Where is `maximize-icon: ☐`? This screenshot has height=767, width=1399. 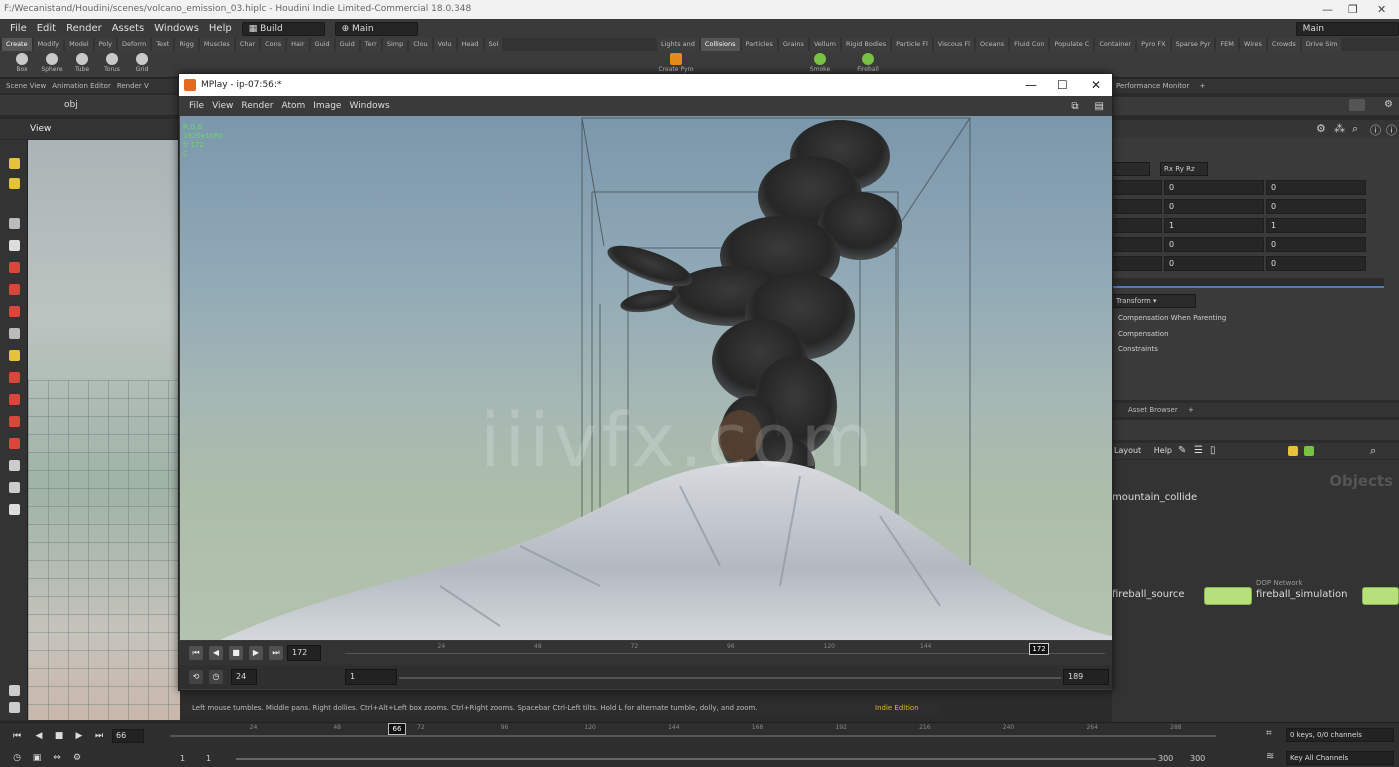
maximize-icon: ☐ is located at coordinates (1062, 85).